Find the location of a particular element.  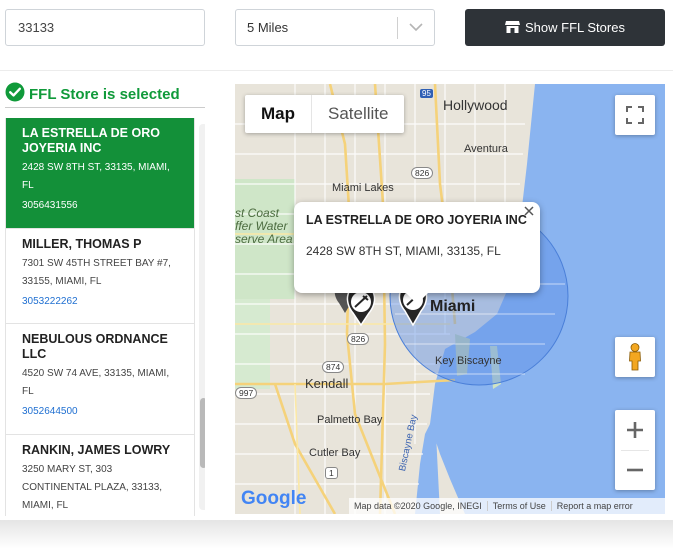

interstate-95-badge: 95 is located at coordinates (426, 93).